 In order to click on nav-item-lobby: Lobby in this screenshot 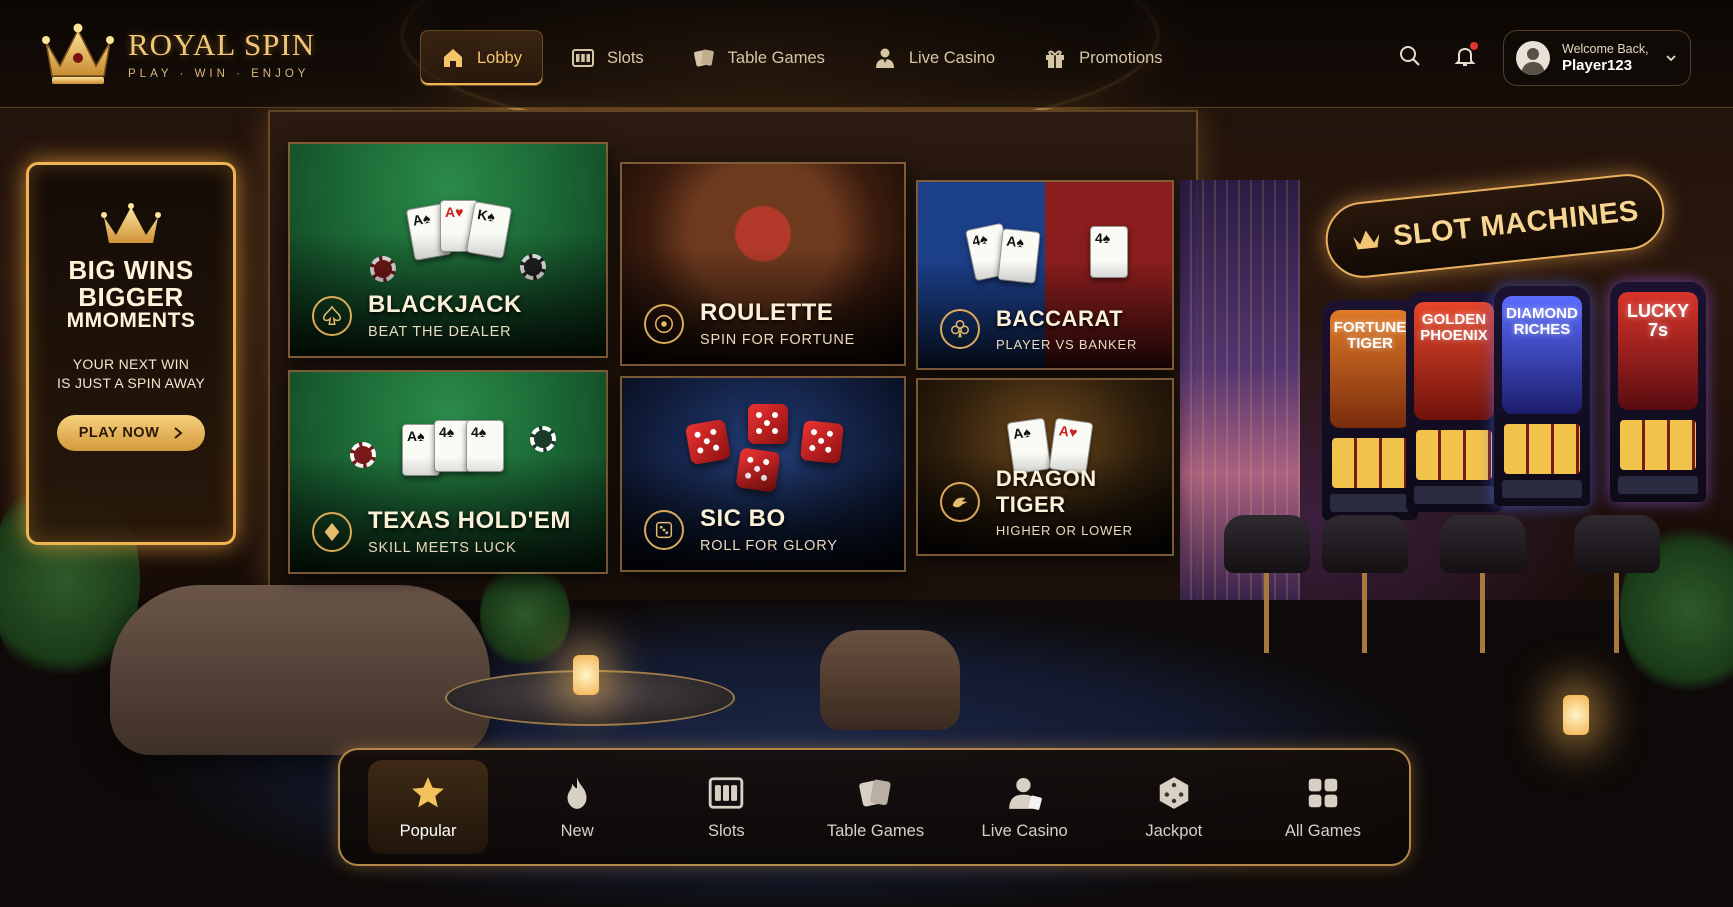, I will do `click(481, 58)`.